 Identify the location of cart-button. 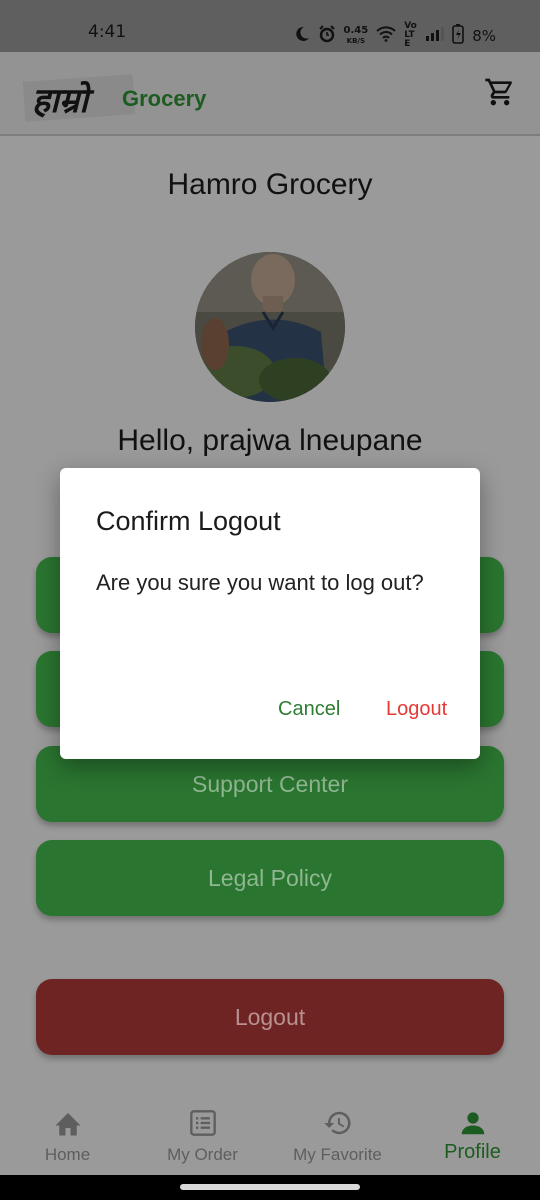
(500, 94).